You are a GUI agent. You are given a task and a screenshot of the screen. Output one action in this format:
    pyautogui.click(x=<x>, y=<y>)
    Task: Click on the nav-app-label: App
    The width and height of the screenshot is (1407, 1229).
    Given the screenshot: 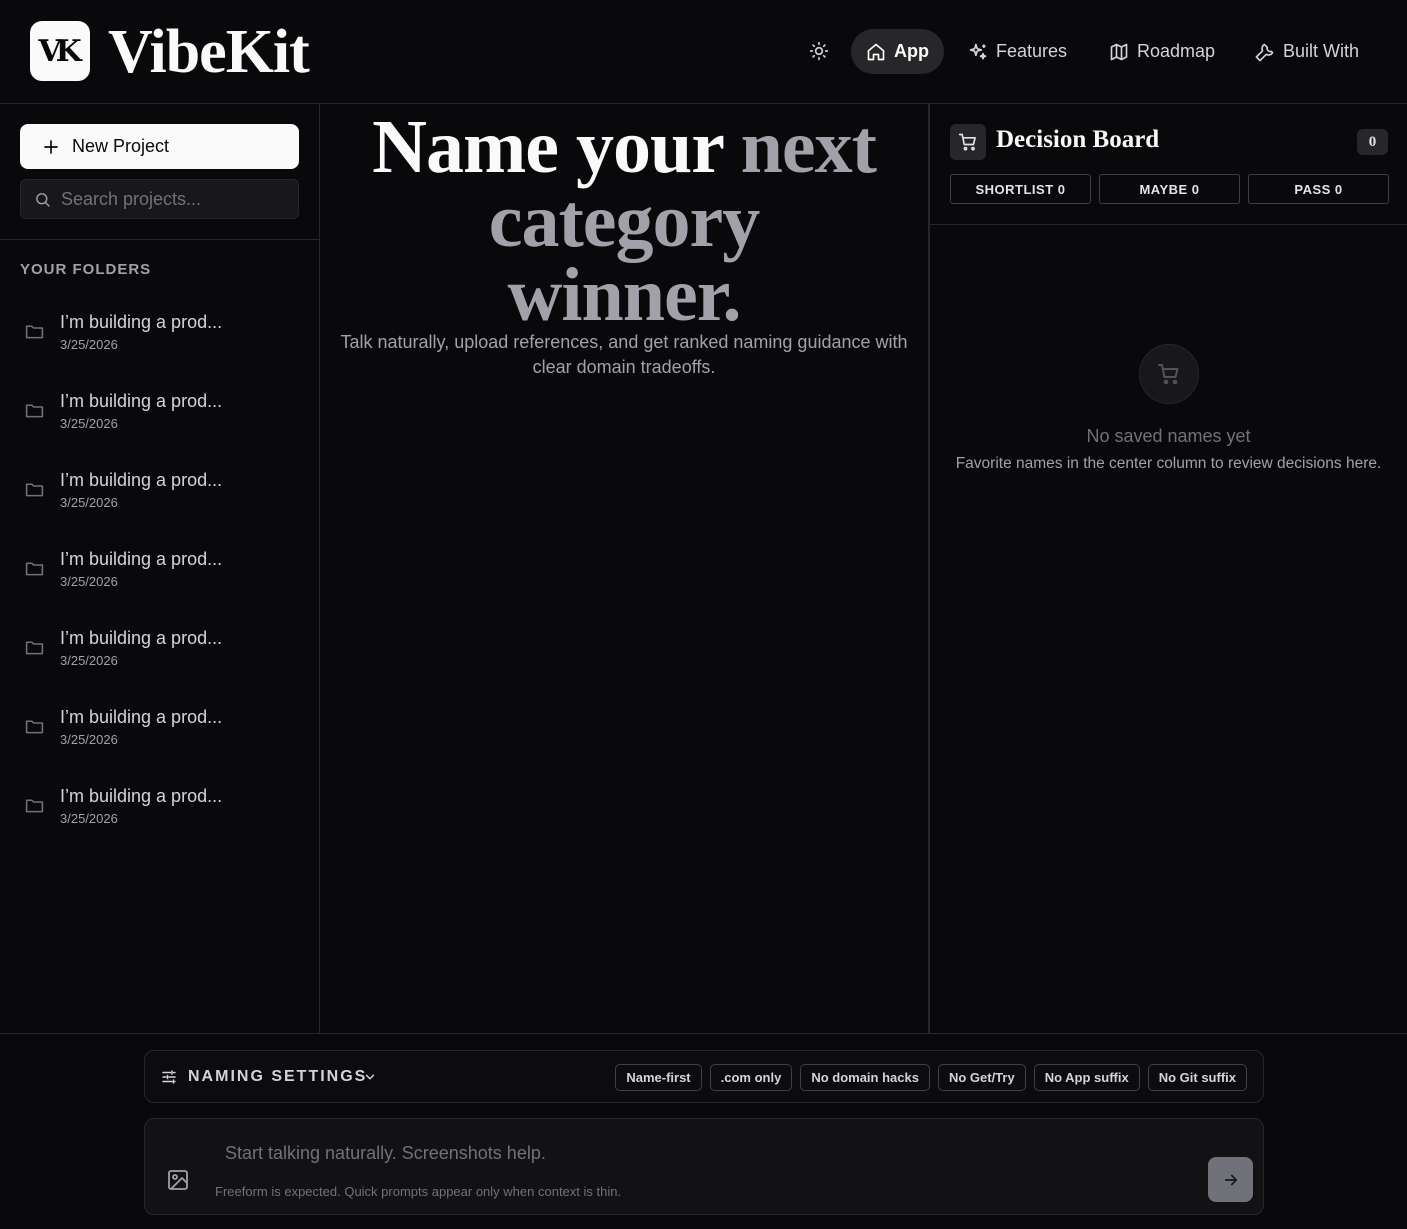 What is the action you would take?
    pyautogui.click(x=911, y=51)
    